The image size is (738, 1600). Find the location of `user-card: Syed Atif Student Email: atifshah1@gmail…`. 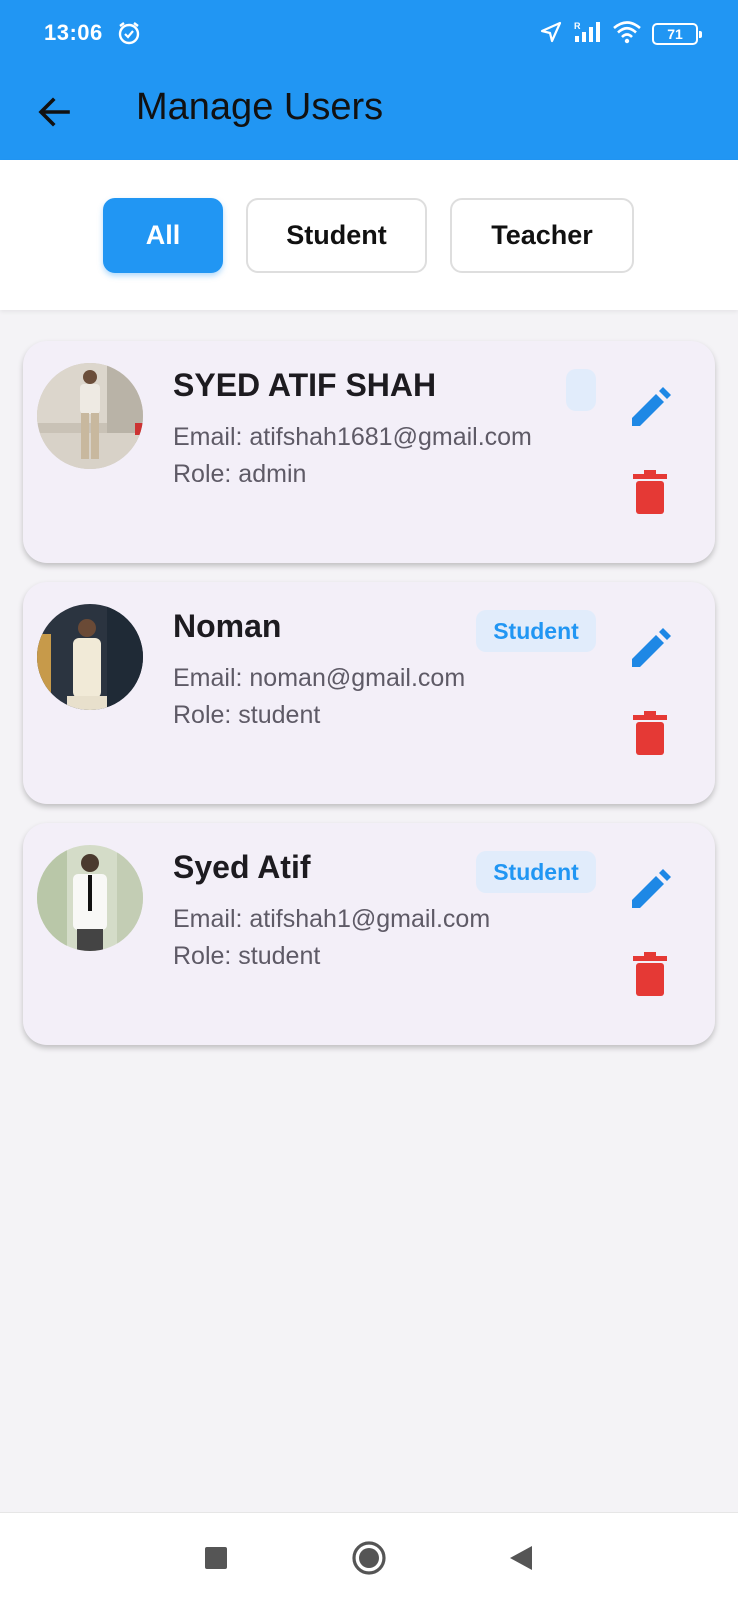

user-card: Syed Atif Student Email: atifshah1@gmail… is located at coordinates (369, 934).